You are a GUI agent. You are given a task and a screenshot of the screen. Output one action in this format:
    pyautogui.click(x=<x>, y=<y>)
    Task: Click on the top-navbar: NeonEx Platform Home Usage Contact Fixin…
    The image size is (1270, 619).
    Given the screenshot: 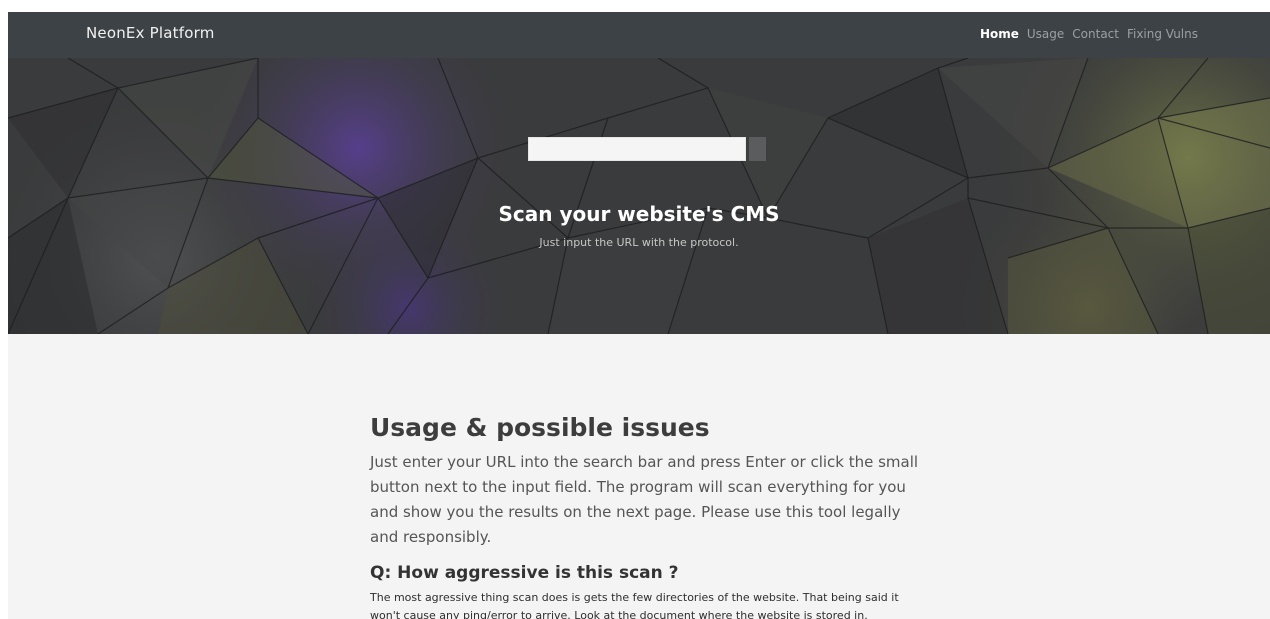 What is the action you would take?
    pyautogui.click(x=639, y=35)
    